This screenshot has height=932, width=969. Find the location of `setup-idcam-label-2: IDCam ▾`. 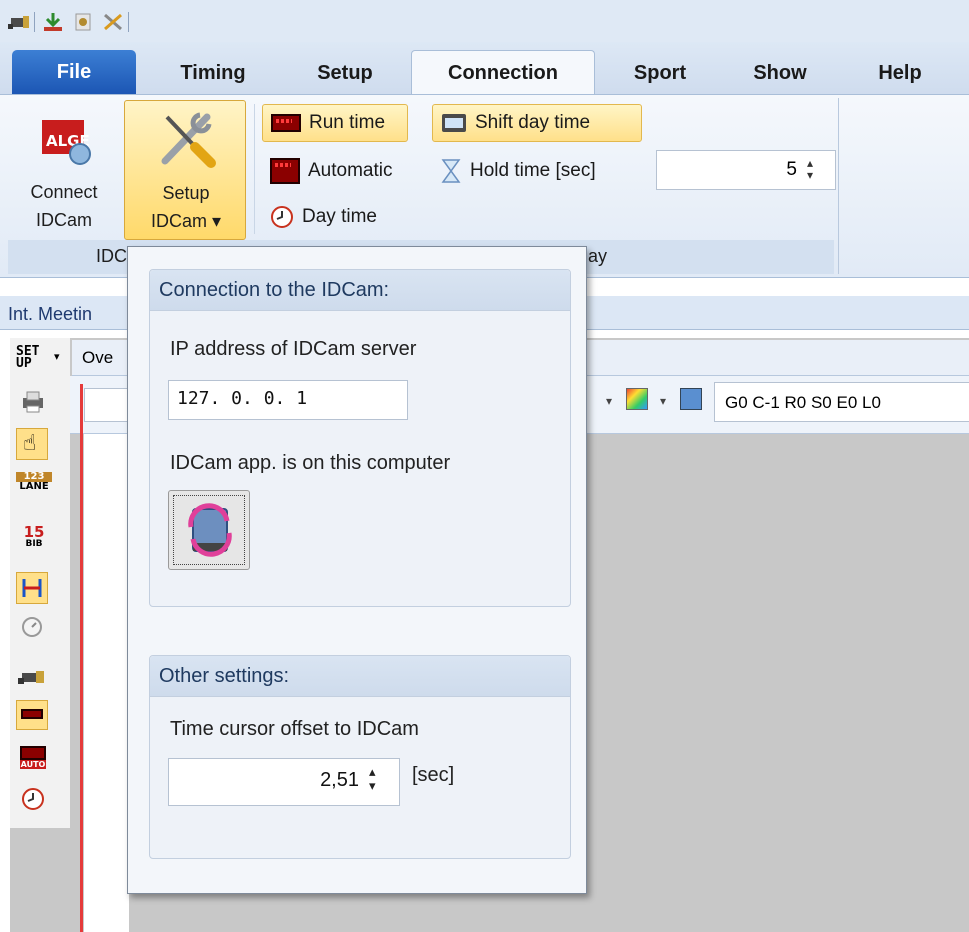

setup-idcam-label-2: IDCam ▾ is located at coordinates (186, 221).